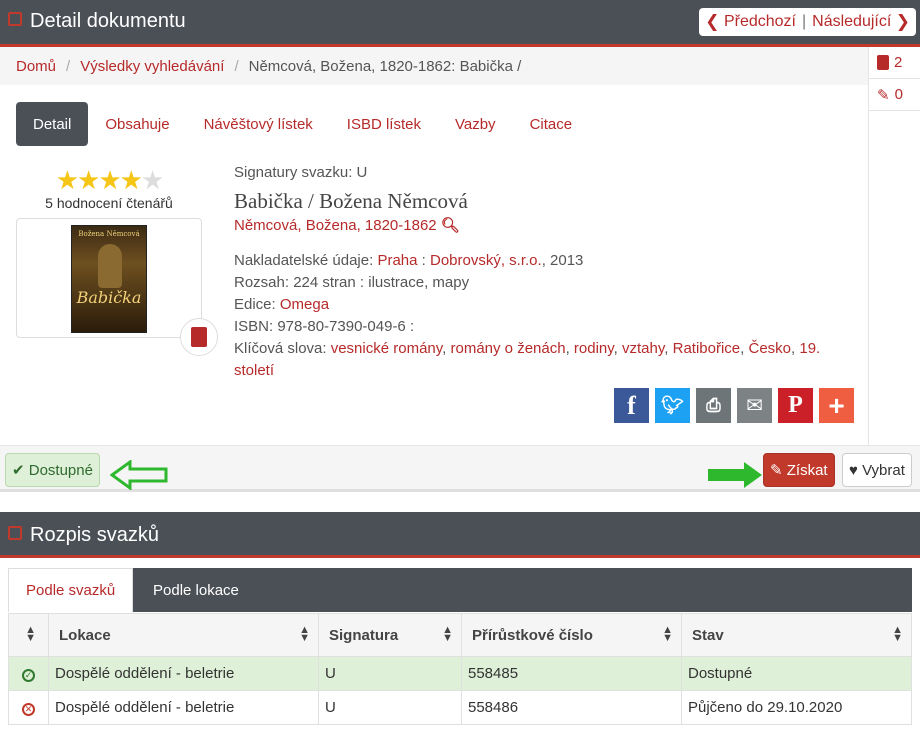 This screenshot has width=920, height=729. I want to click on status-column-header: ▲ ▼, so click(28, 635).